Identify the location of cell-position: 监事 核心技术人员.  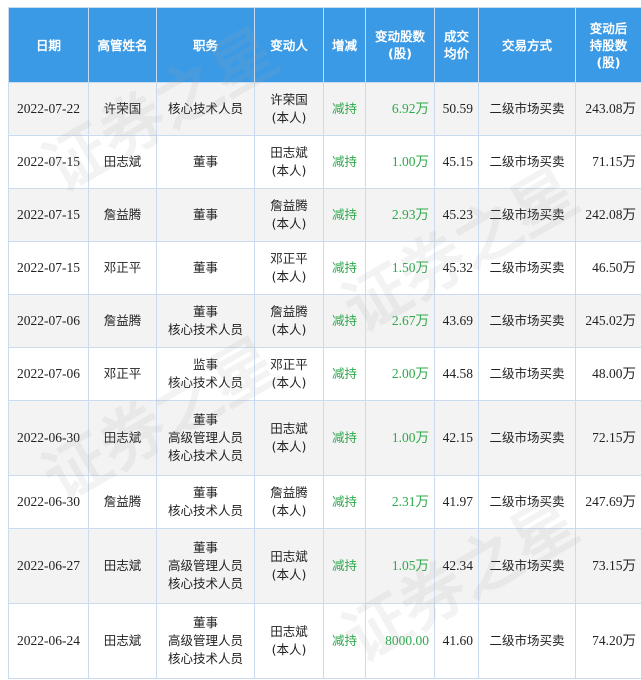
(205, 374).